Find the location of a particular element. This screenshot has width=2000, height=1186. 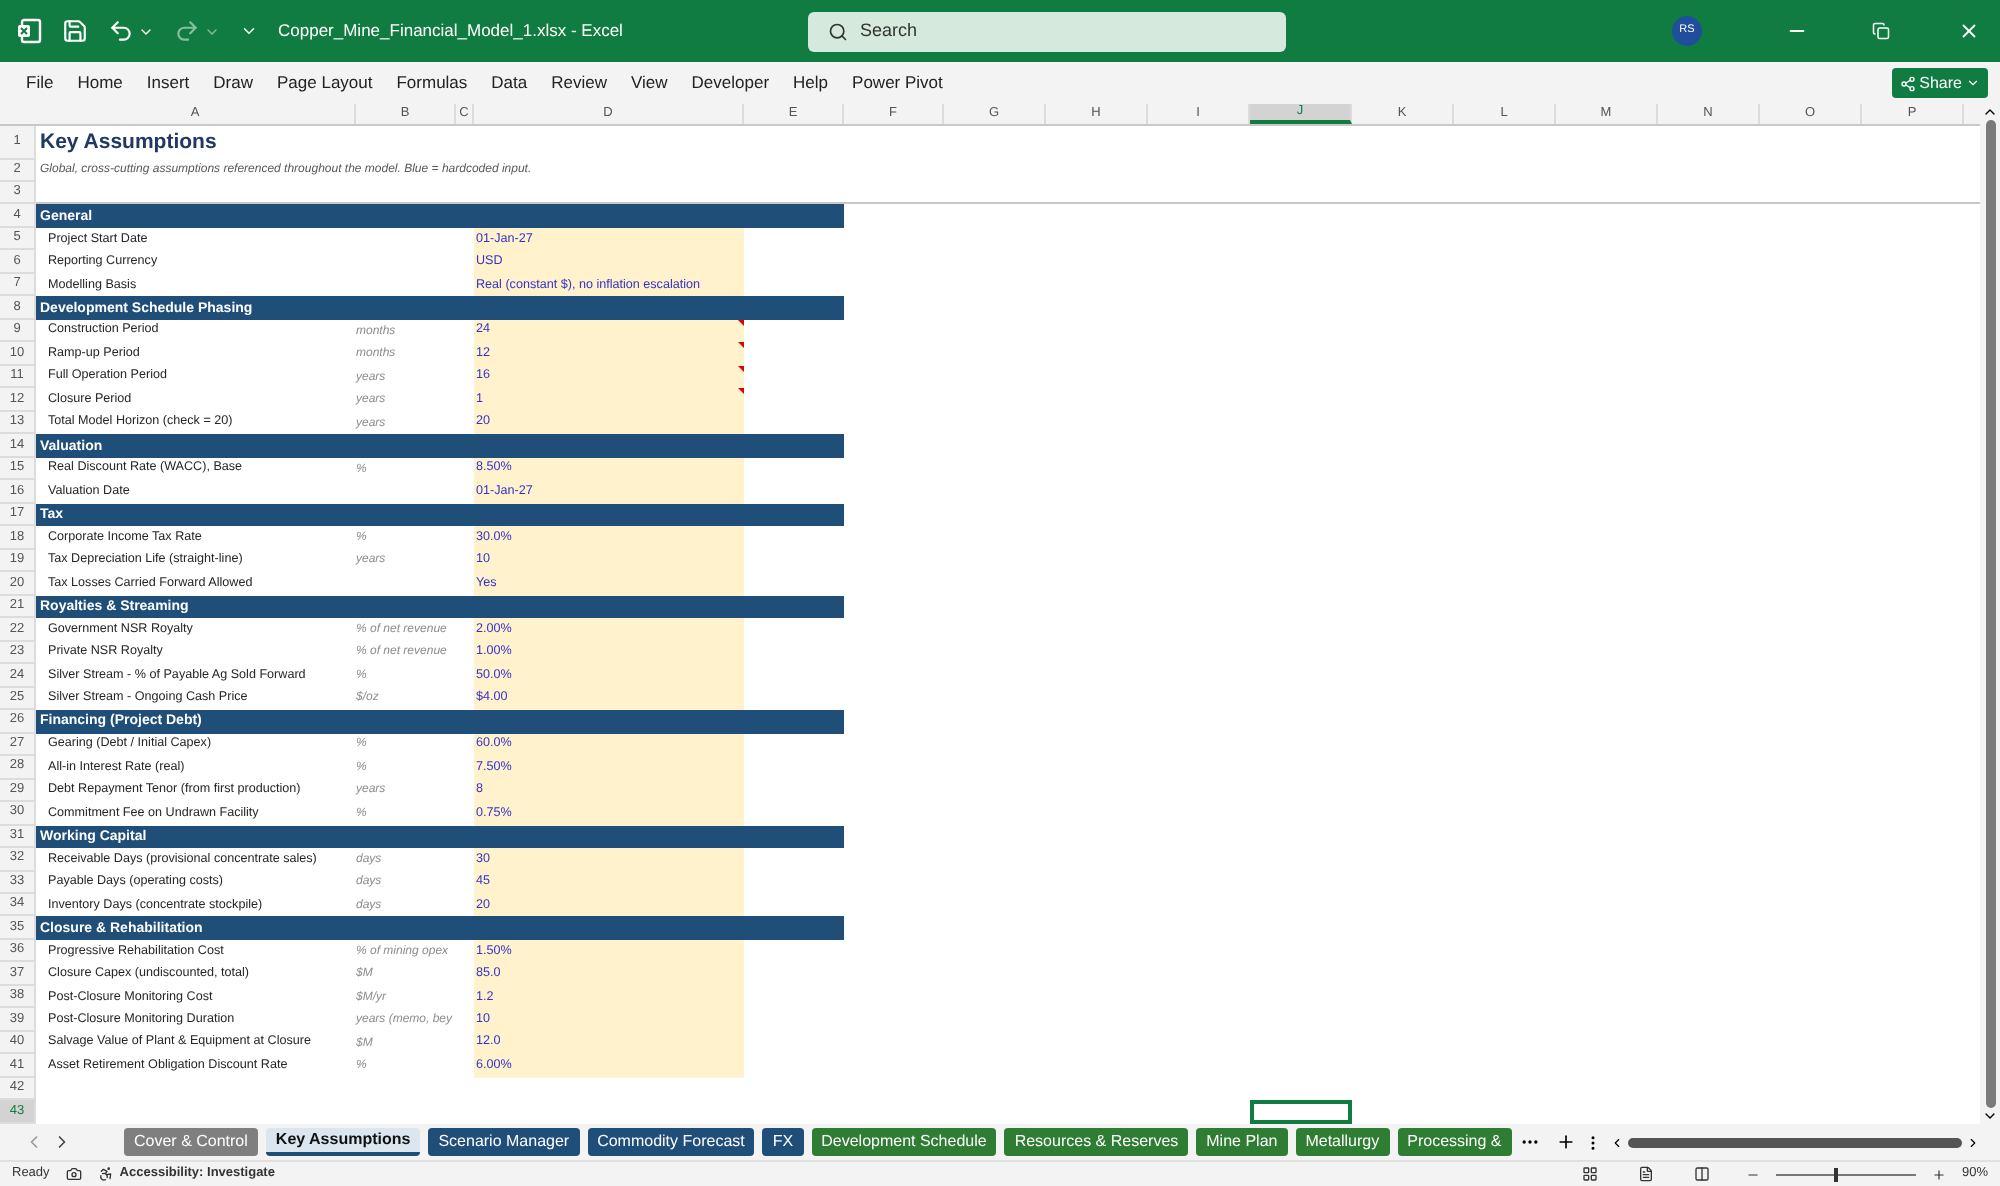

sheet-title: Key Assumptions is located at coordinates (128, 143).